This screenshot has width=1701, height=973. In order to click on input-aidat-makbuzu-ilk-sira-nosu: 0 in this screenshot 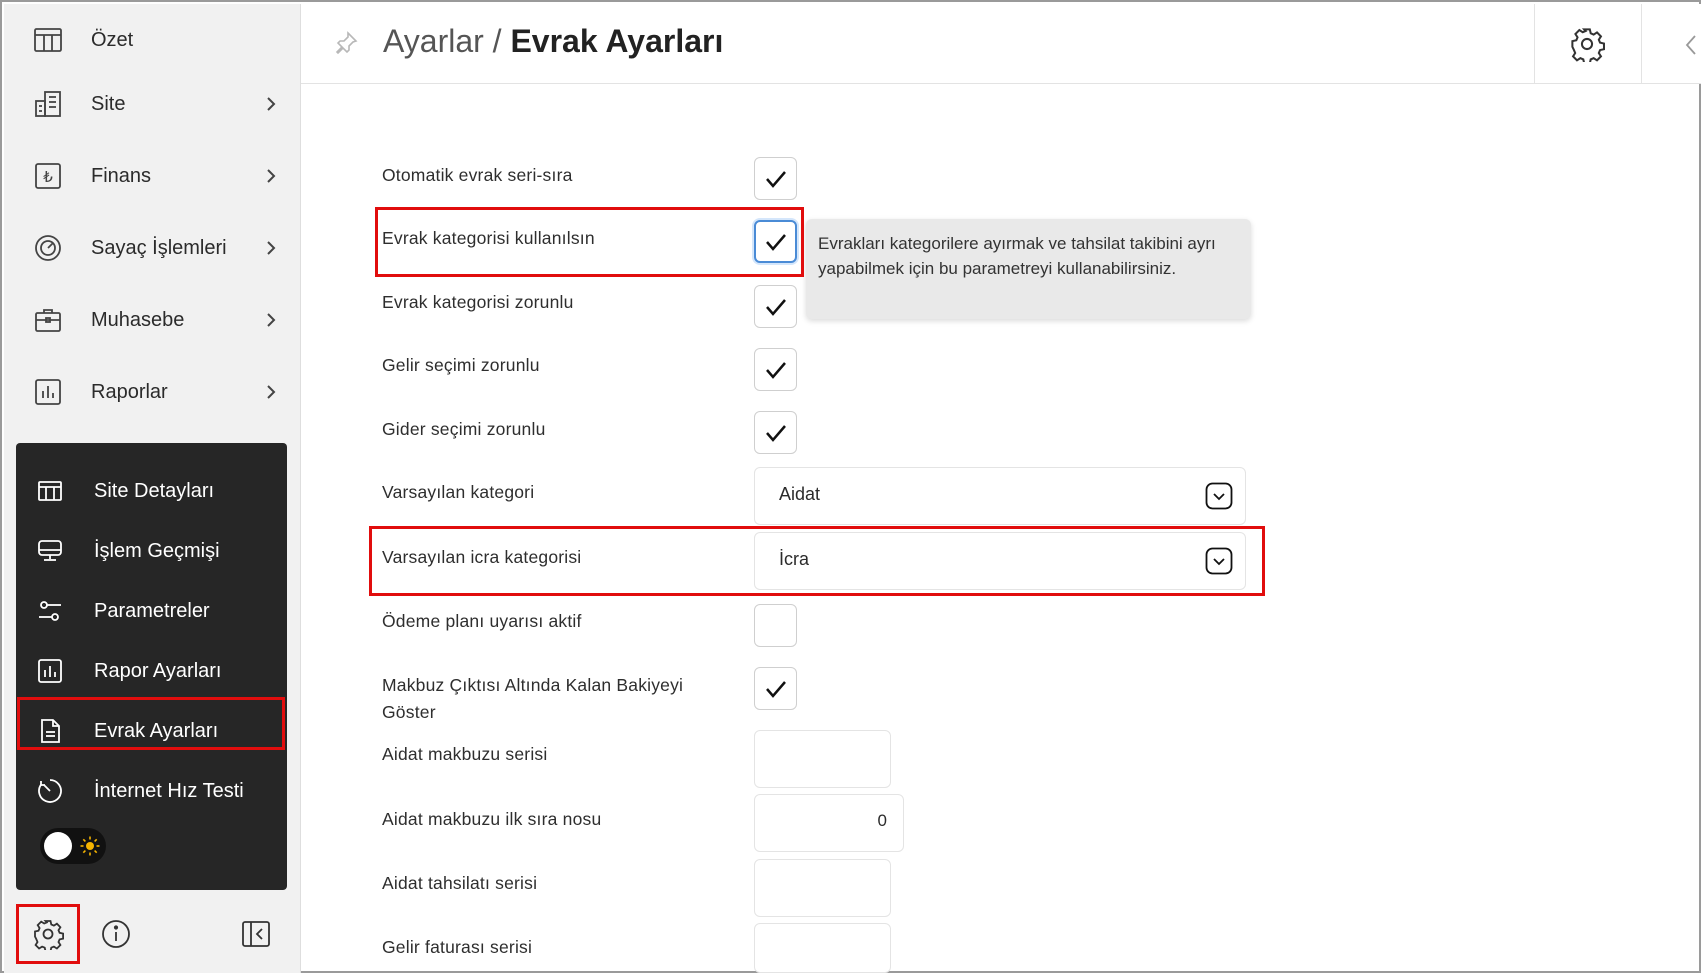, I will do `click(829, 823)`.